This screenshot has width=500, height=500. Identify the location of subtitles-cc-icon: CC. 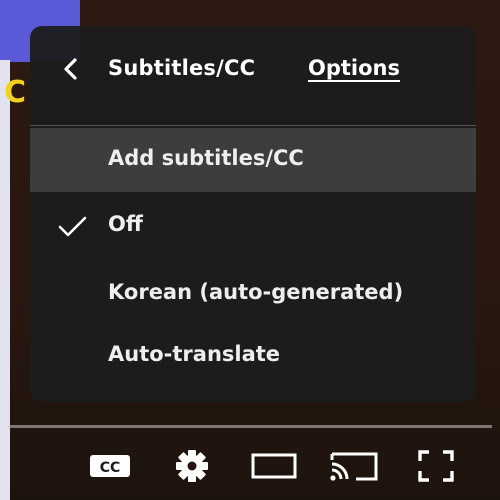
(110, 466).